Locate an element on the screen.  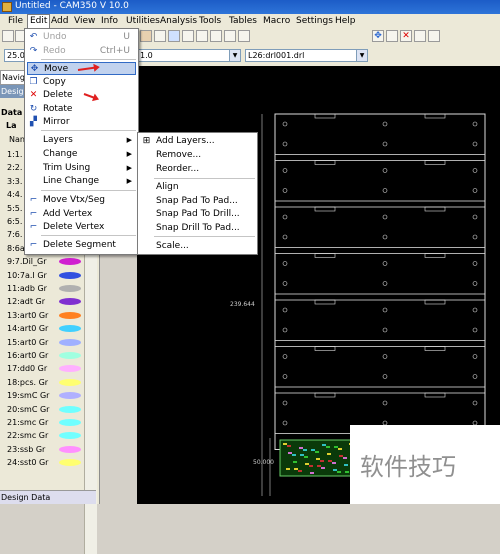
menu-settings: Settings is located at coordinates (314, 21).